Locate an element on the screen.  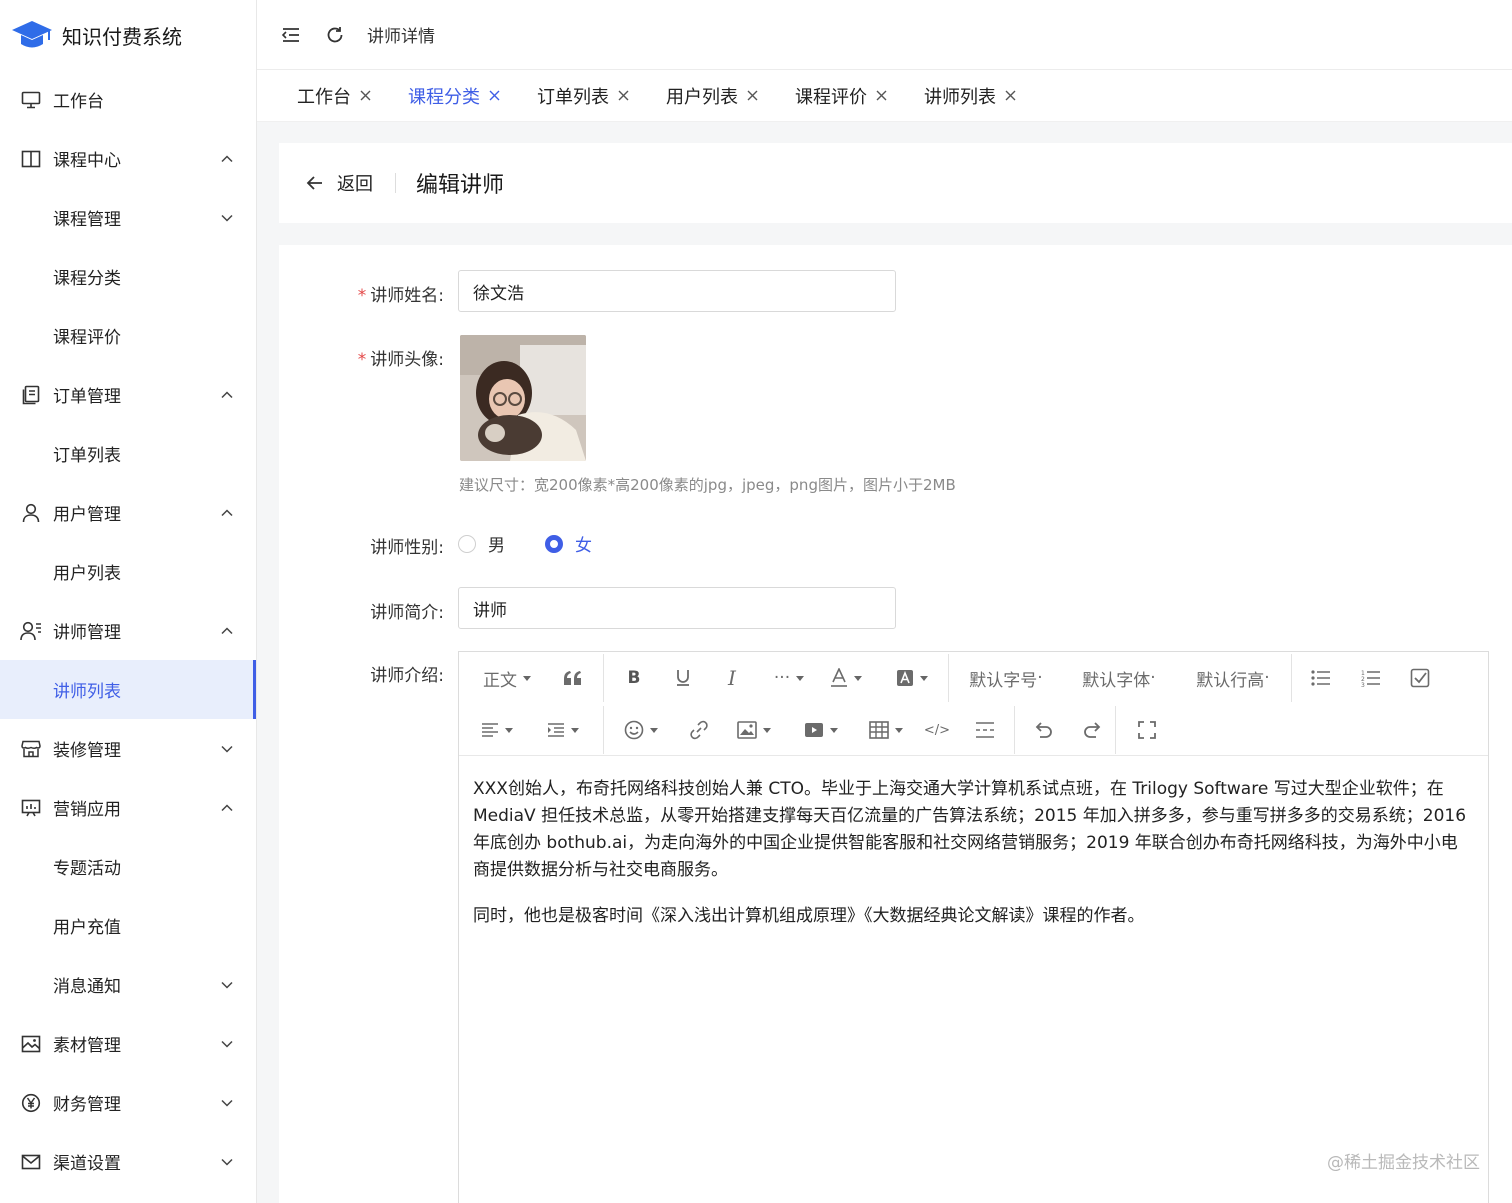
fullscreen-icon is located at coordinates (1147, 730).